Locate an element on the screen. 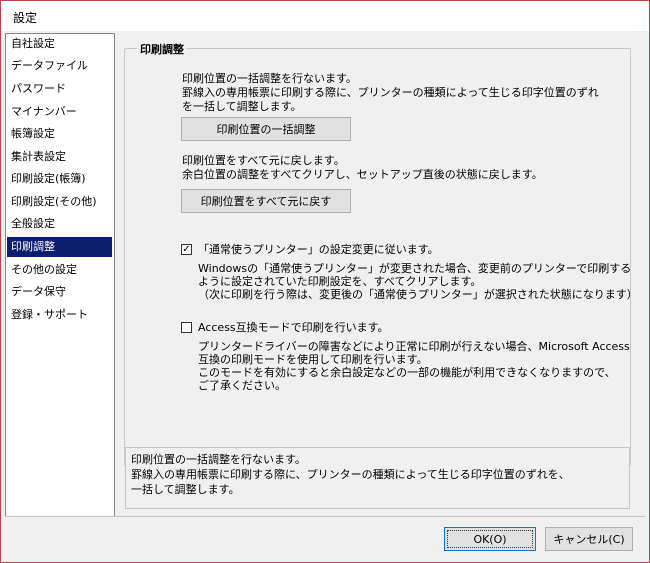 The height and width of the screenshot is (563, 650). adjust-description-line-1: 印刷位置の一括調整を行ないます。 is located at coordinates (269, 78).